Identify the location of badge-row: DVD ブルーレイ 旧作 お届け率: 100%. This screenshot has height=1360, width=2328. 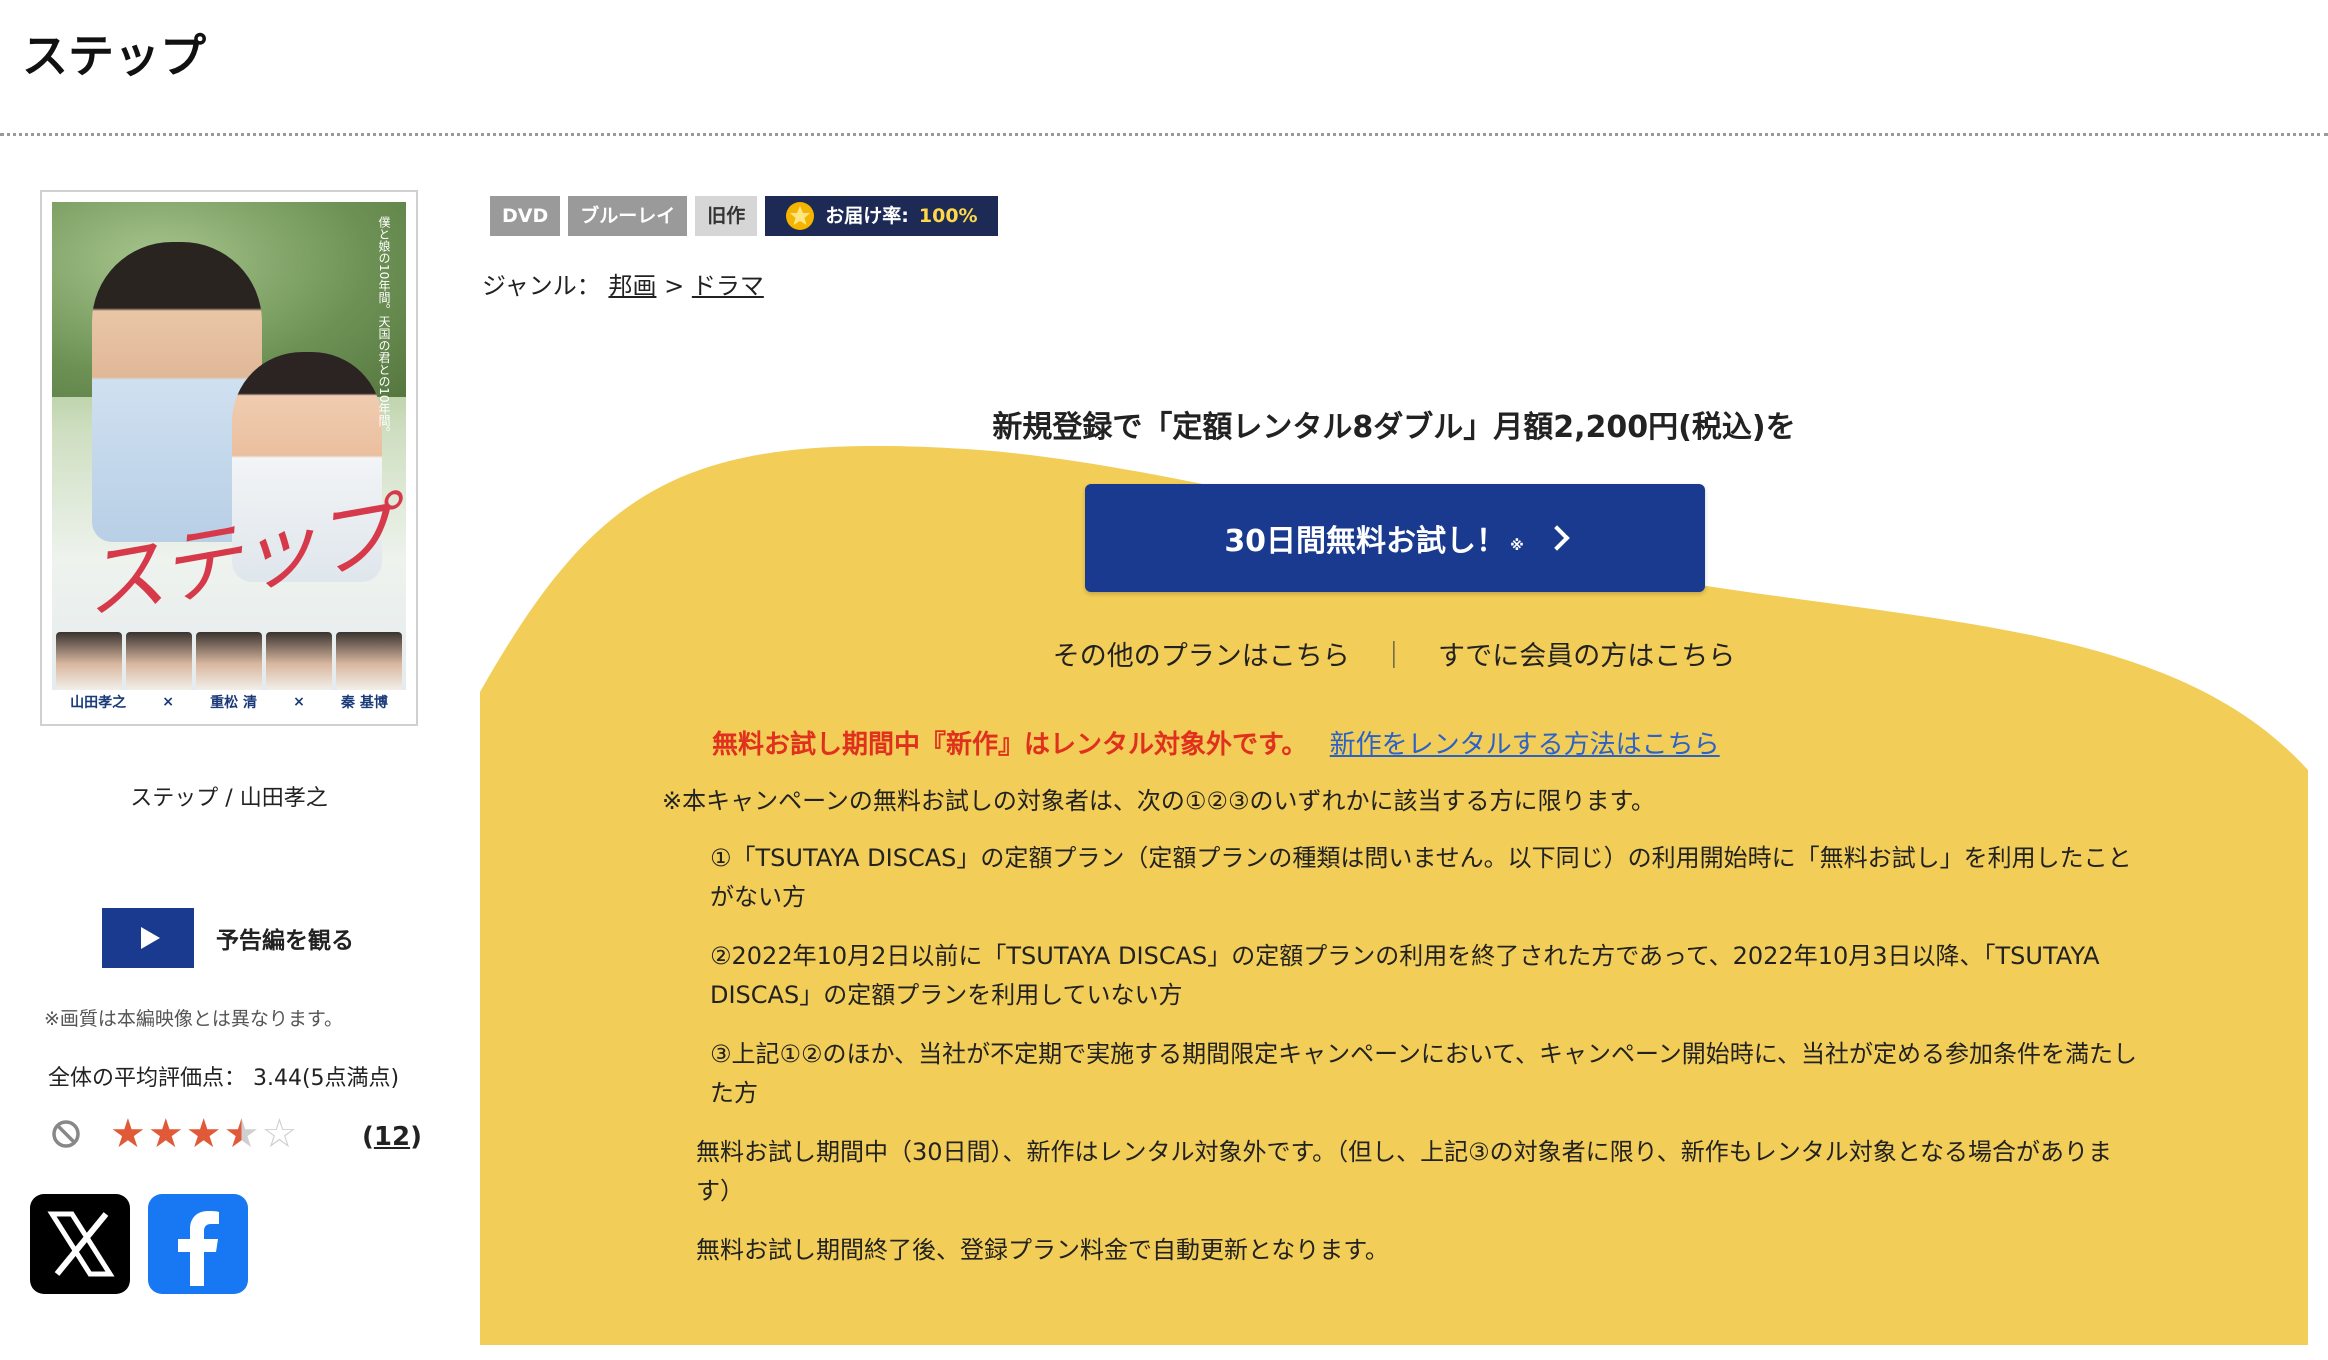
(744, 216).